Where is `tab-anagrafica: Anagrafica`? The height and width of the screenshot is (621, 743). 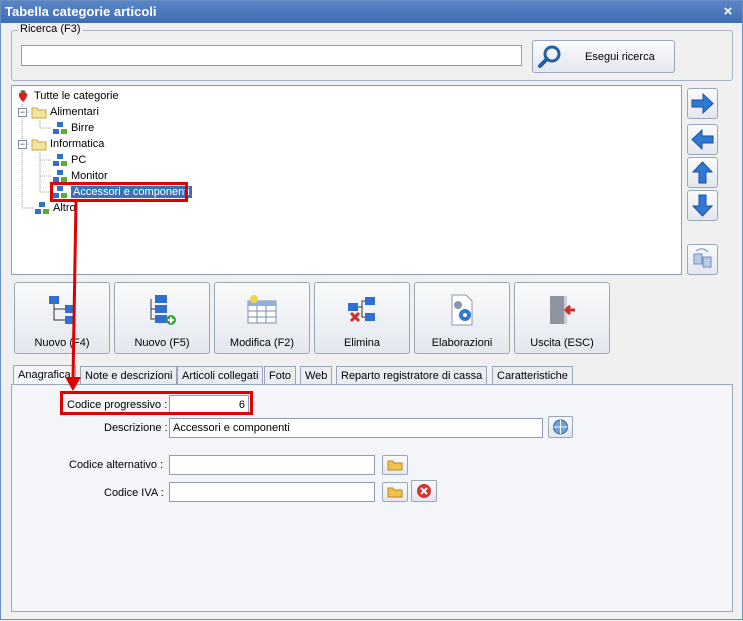 tab-anagrafica: Anagrafica is located at coordinates (44, 375).